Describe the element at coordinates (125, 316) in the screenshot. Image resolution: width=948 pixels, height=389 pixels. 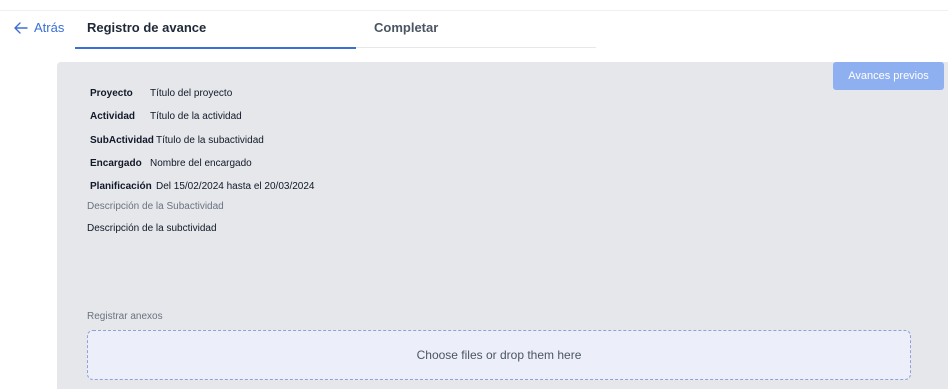
I see `annex-label: Registrar anexos` at that location.